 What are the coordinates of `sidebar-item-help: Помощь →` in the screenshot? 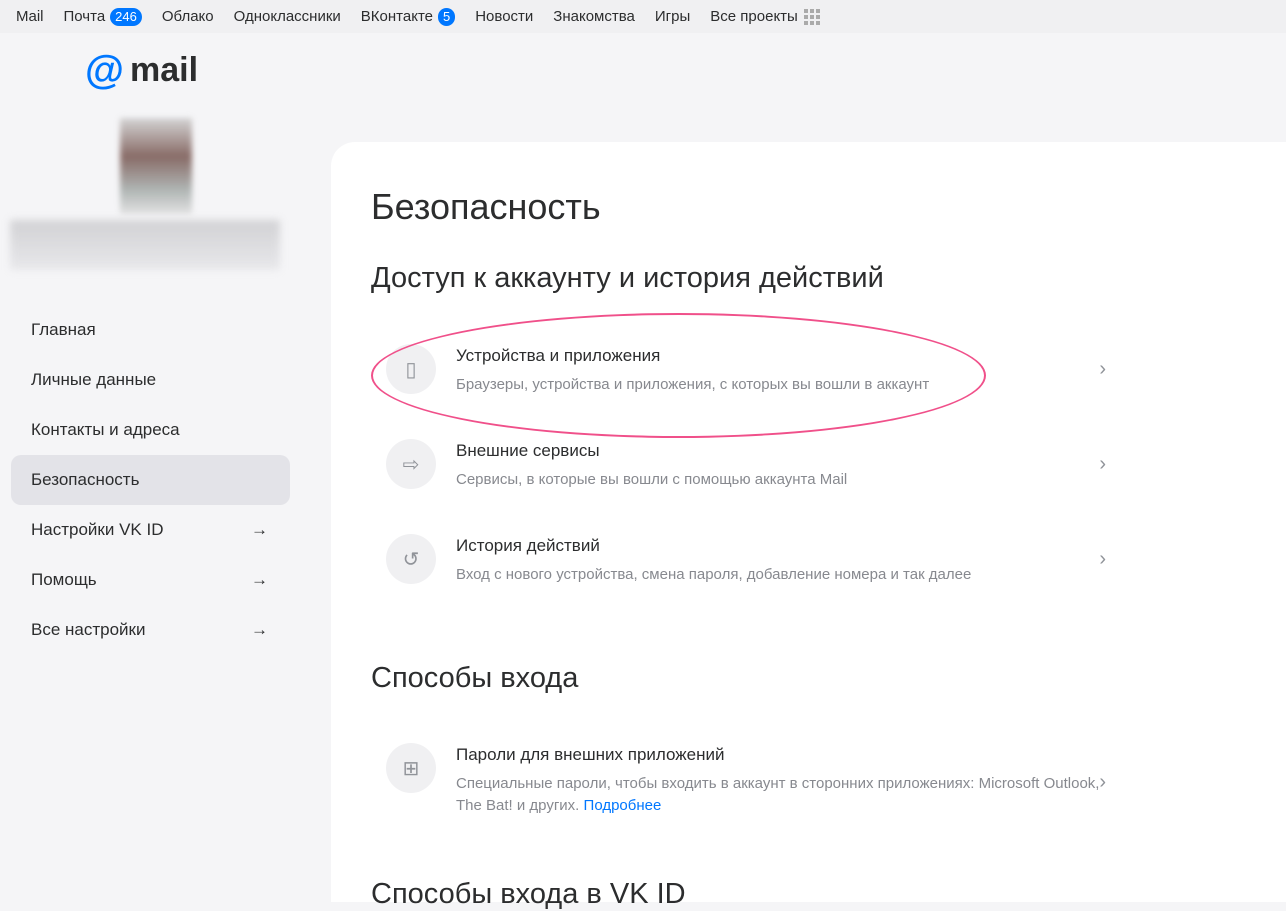 It's located at (150, 580).